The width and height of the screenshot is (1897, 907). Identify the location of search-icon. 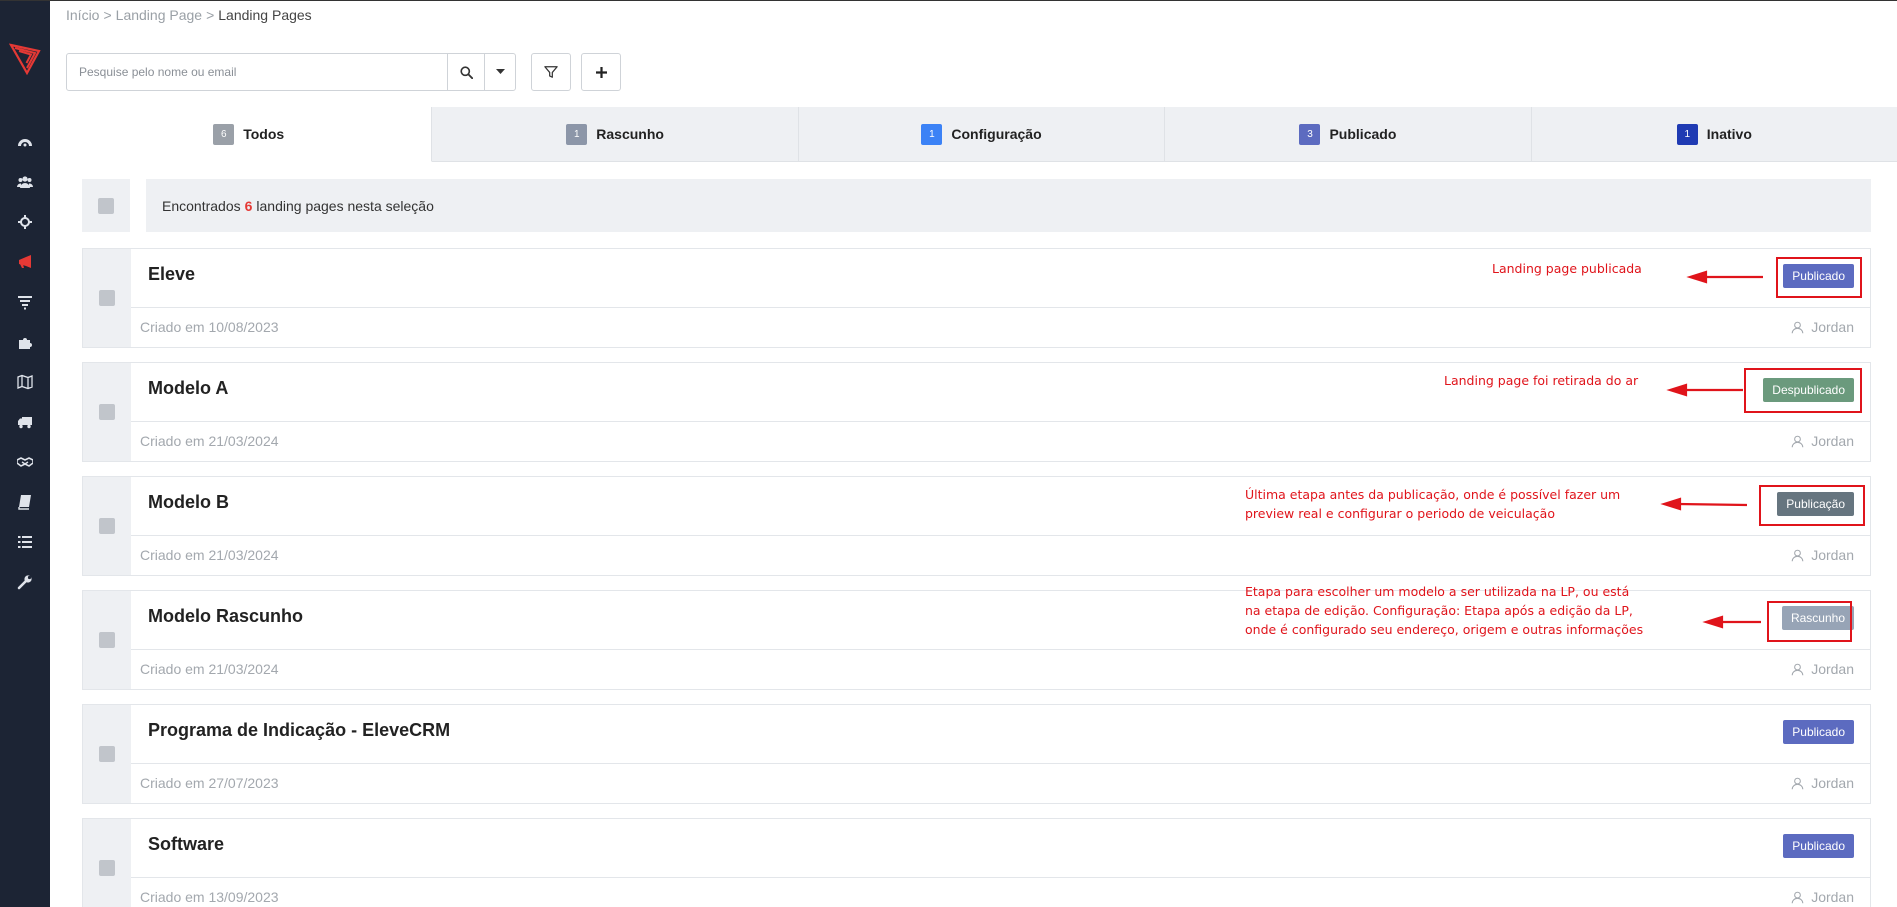
(466, 72).